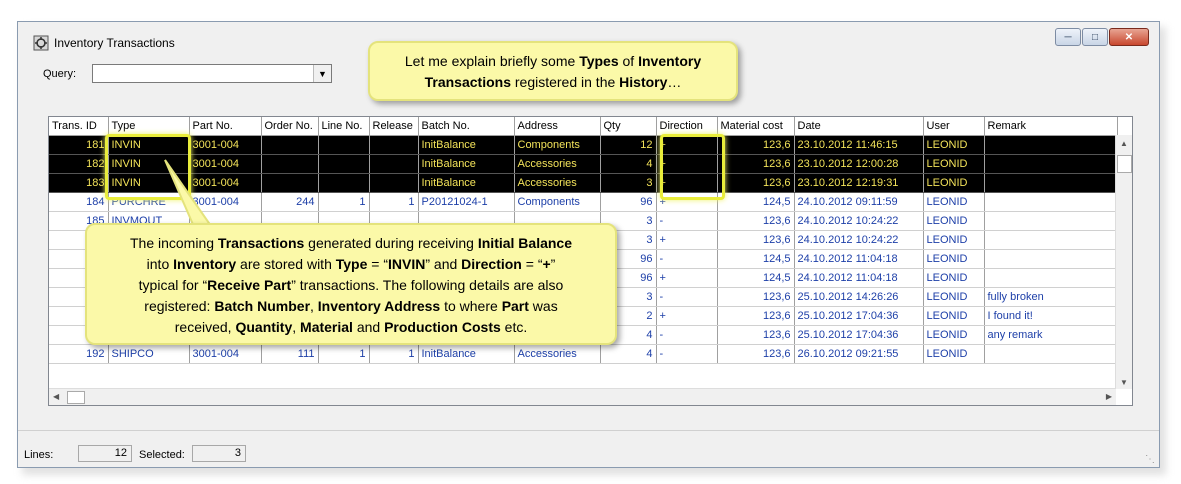 This screenshot has height=484, width=1181. Describe the element at coordinates (56, 396) in the screenshot. I see `scroll-left-icon: ◀` at that location.